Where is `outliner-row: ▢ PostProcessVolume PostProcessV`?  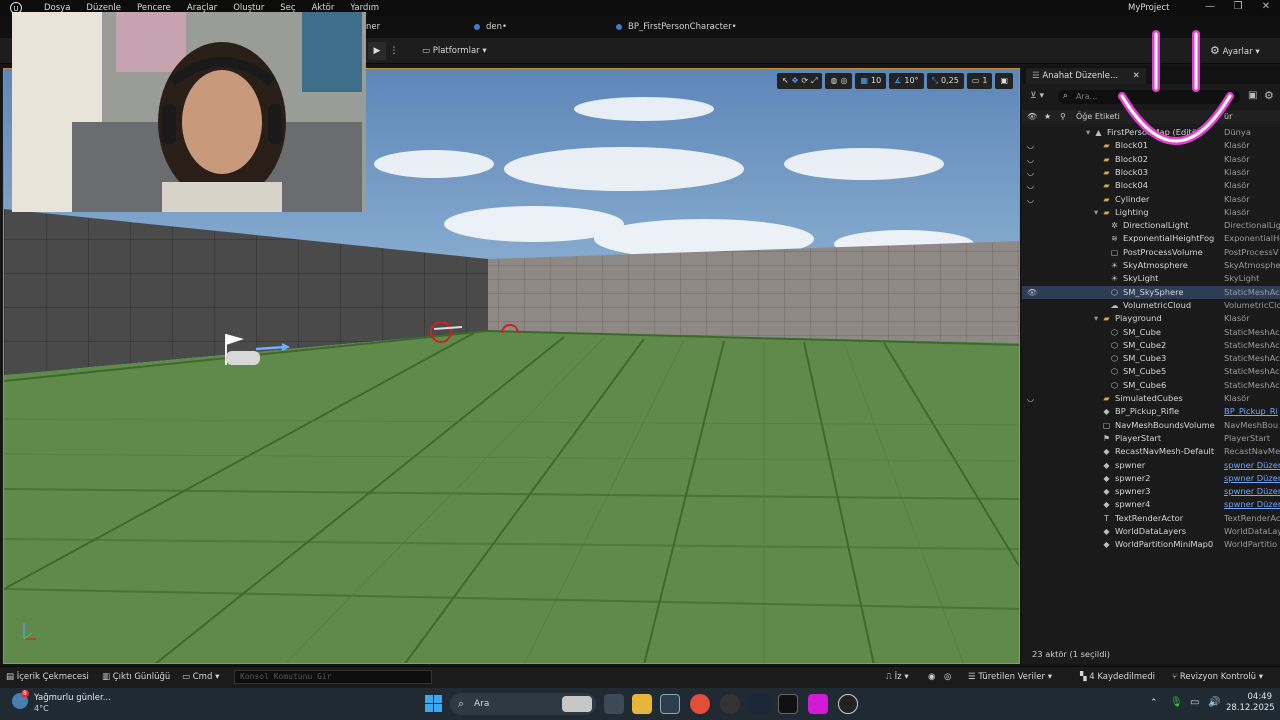 outliner-row: ▢ PostProcessVolume PostProcessV is located at coordinates (1151, 252).